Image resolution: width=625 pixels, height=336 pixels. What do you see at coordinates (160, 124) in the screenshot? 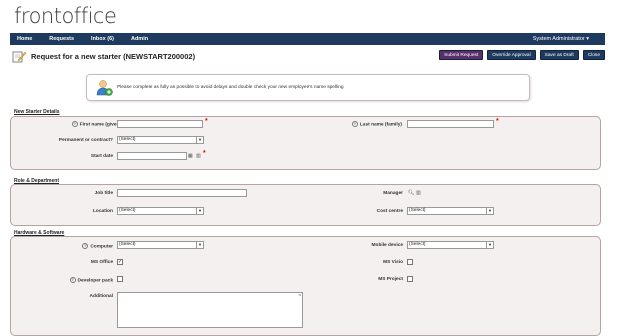
I see `first-name-input` at bounding box center [160, 124].